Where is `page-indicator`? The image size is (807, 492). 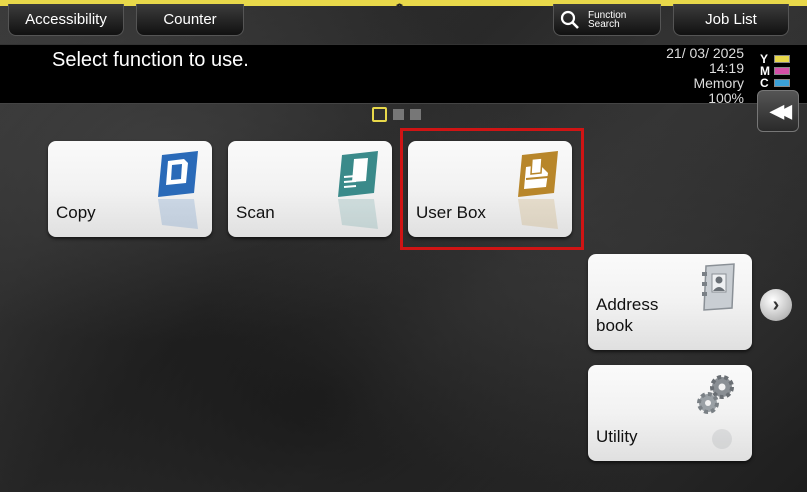 page-indicator is located at coordinates (396, 114).